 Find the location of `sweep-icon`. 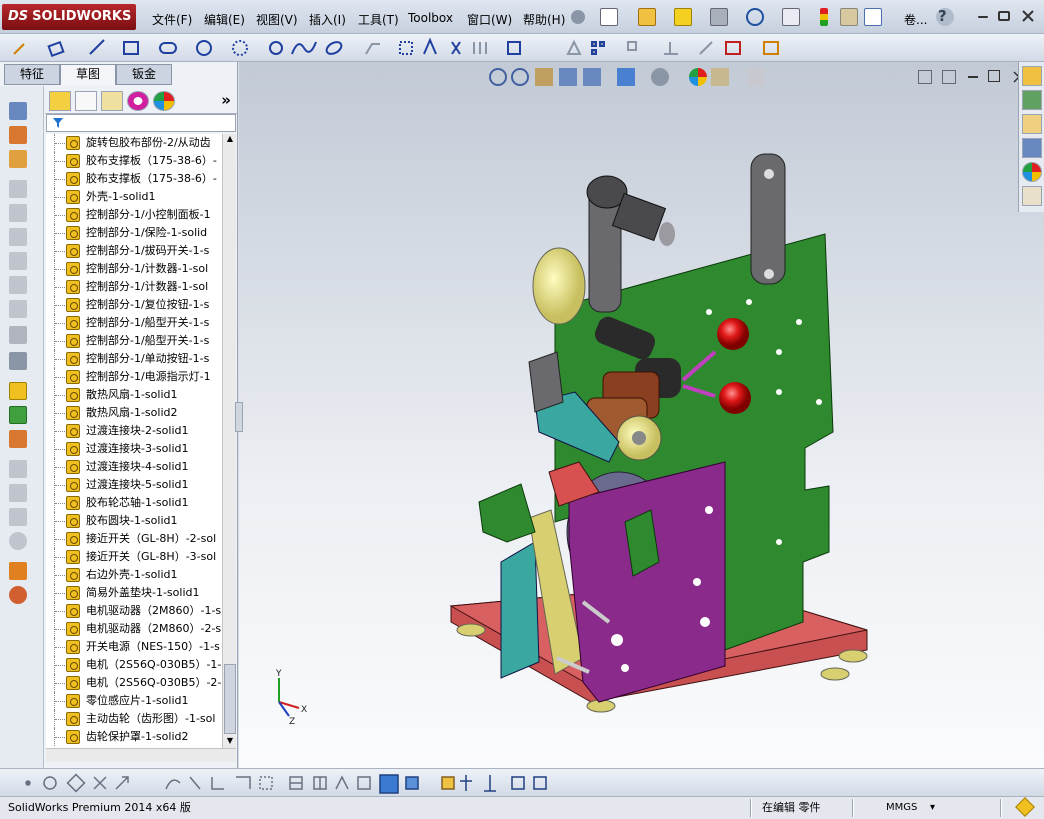

sweep-icon is located at coordinates (18, 159).